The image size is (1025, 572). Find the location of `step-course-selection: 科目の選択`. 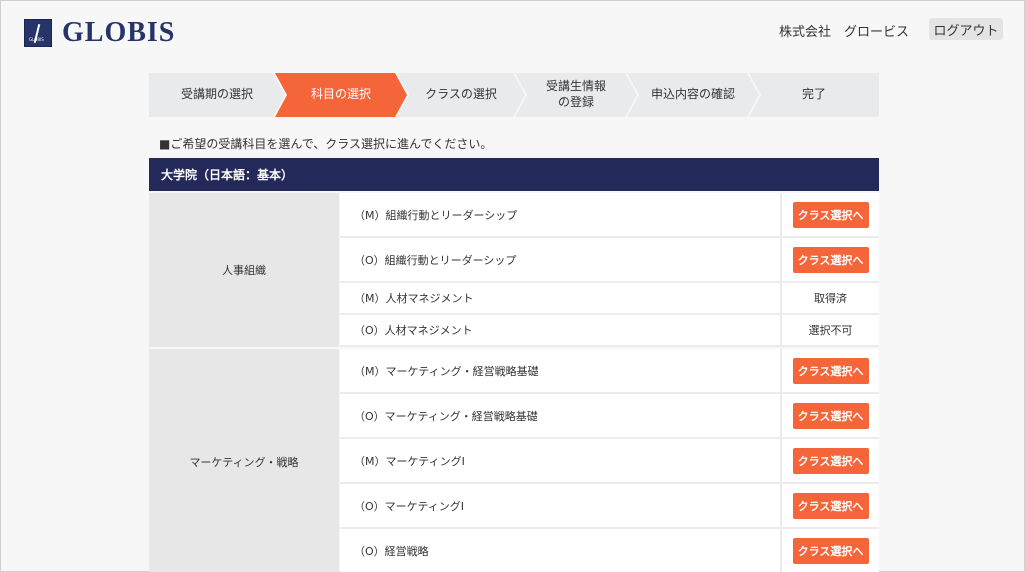

step-course-selection: 科目の選択 is located at coordinates (341, 95).